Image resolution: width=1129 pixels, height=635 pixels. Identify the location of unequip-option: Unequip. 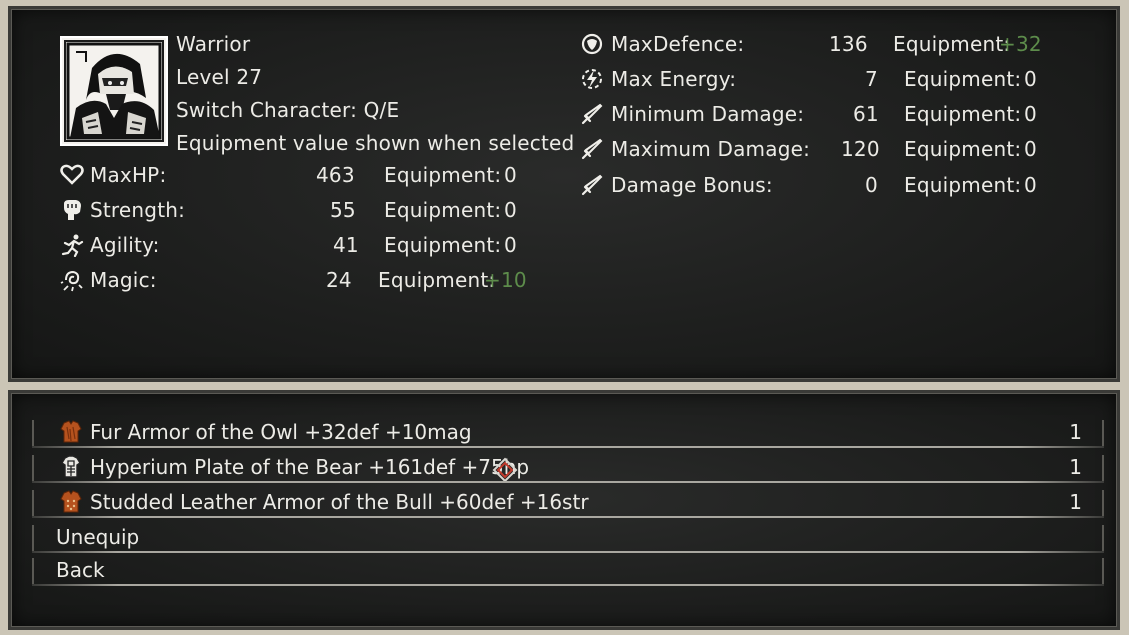
(568, 538).